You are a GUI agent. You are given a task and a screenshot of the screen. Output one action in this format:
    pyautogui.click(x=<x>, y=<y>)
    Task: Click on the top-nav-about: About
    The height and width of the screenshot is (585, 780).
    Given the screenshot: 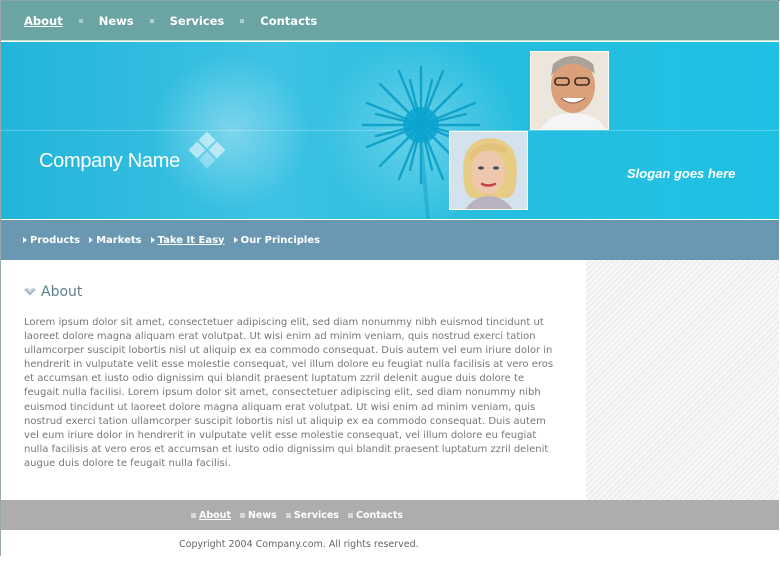 What is the action you would take?
    pyautogui.click(x=43, y=21)
    